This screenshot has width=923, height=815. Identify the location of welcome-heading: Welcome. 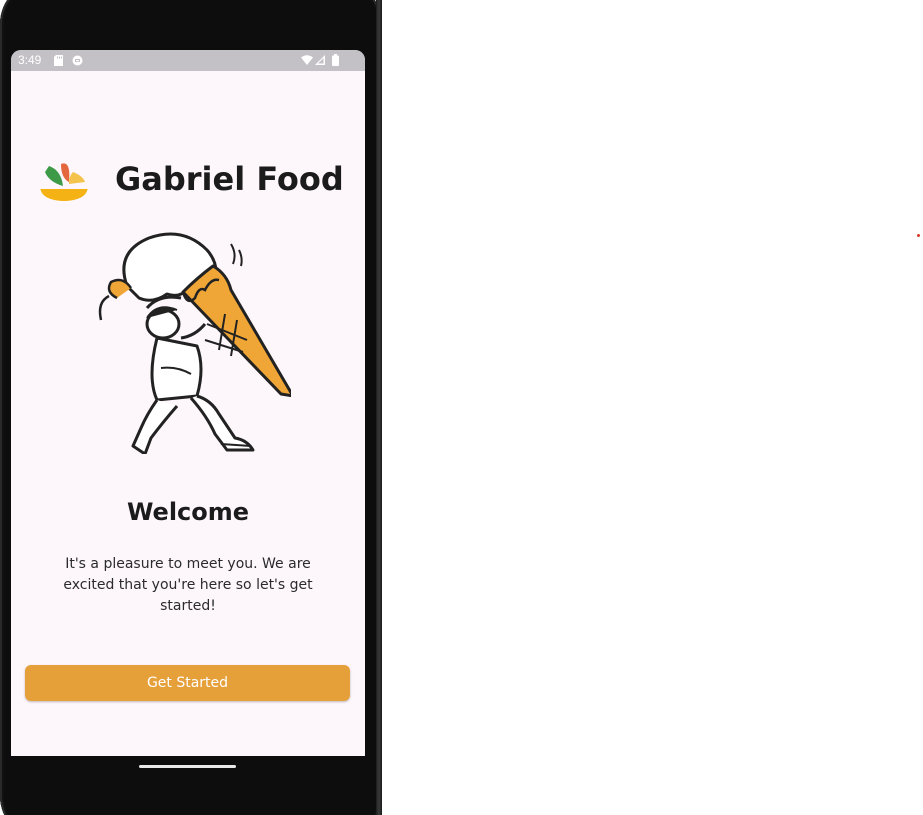
(188, 512).